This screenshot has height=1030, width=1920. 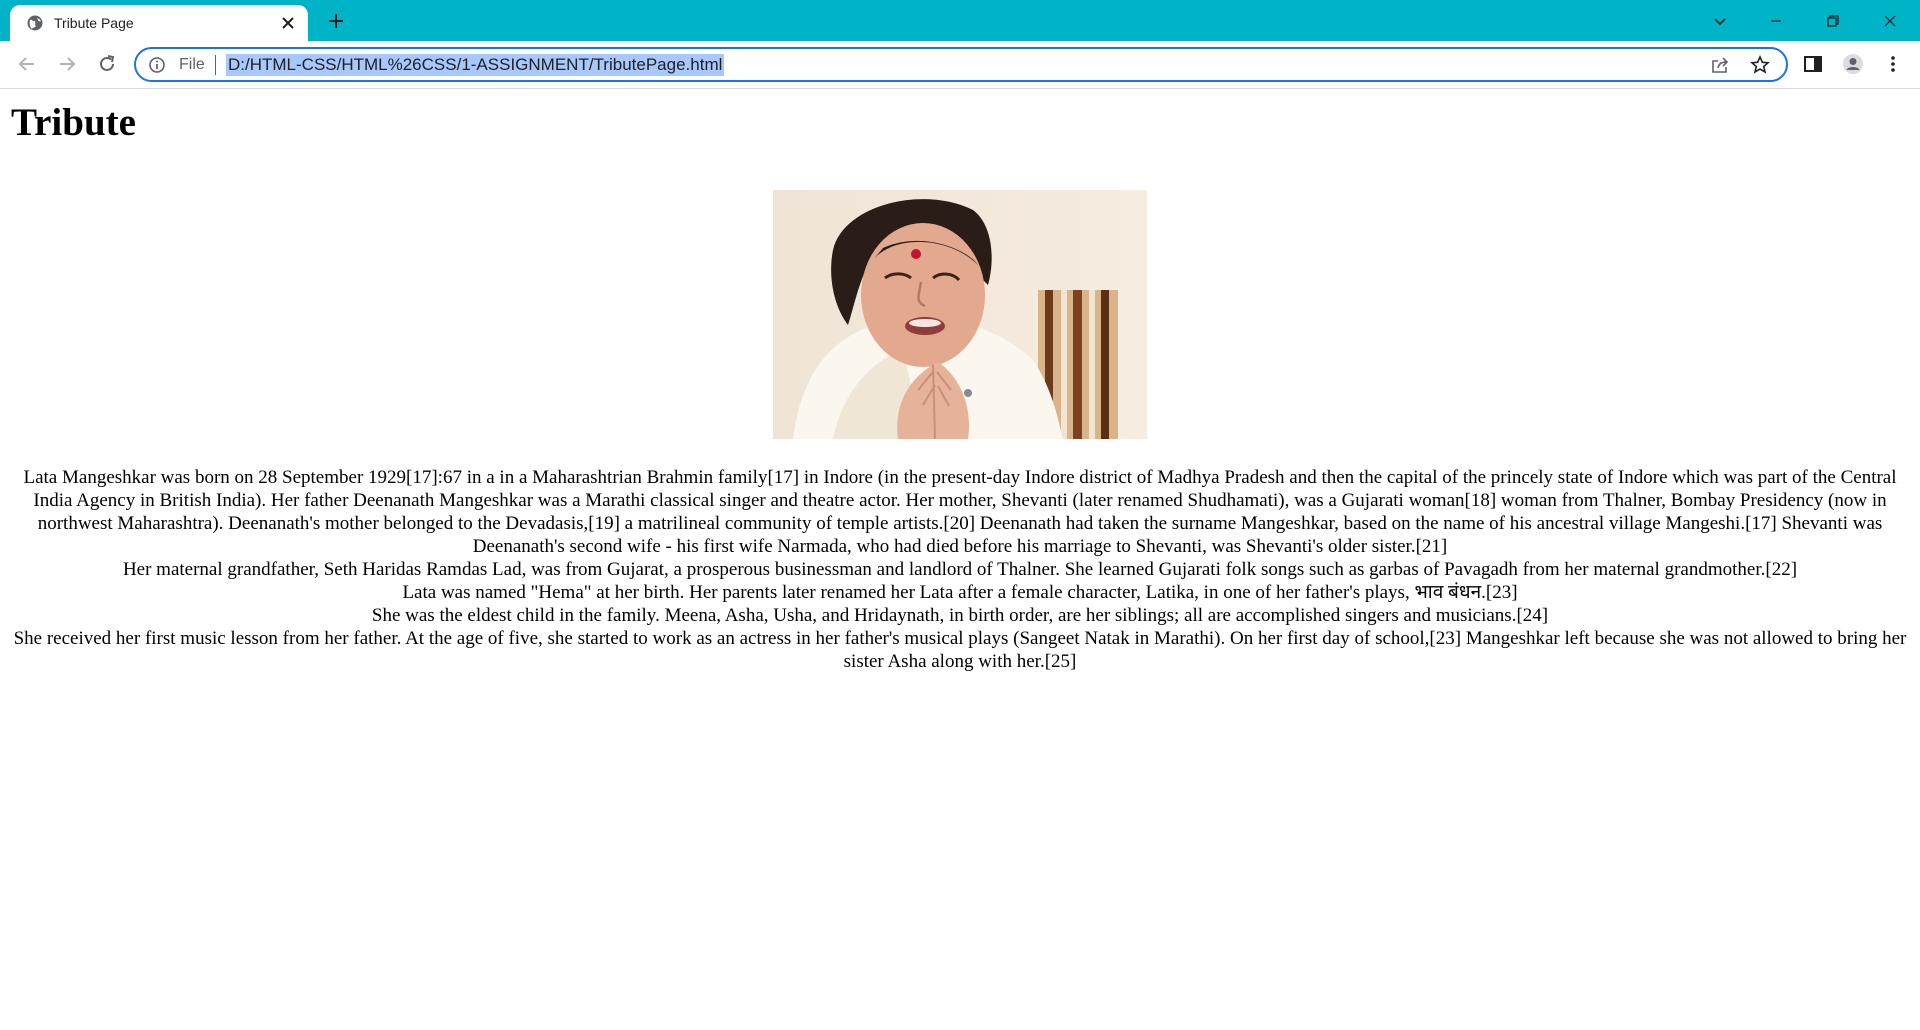 What do you see at coordinates (67, 64) in the screenshot?
I see `forward-arrow-icon` at bounding box center [67, 64].